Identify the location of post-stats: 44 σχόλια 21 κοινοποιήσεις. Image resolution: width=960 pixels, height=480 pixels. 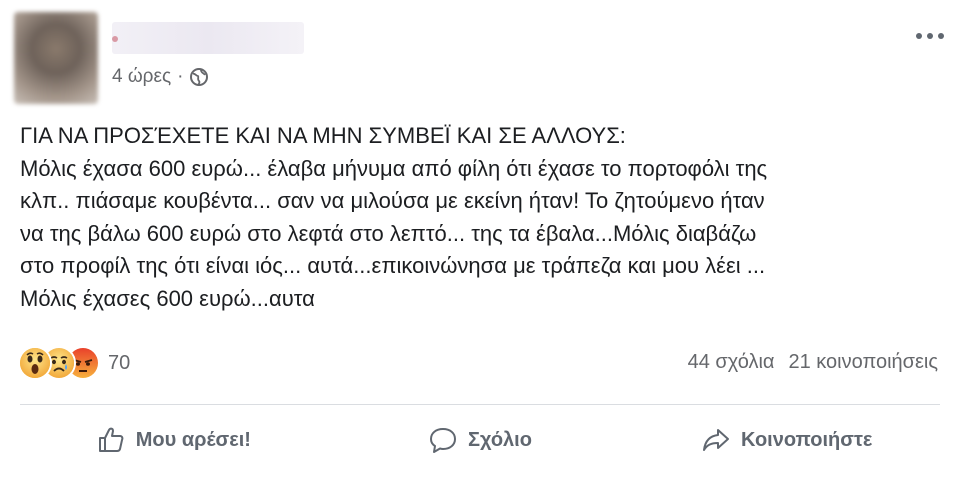
(813, 362).